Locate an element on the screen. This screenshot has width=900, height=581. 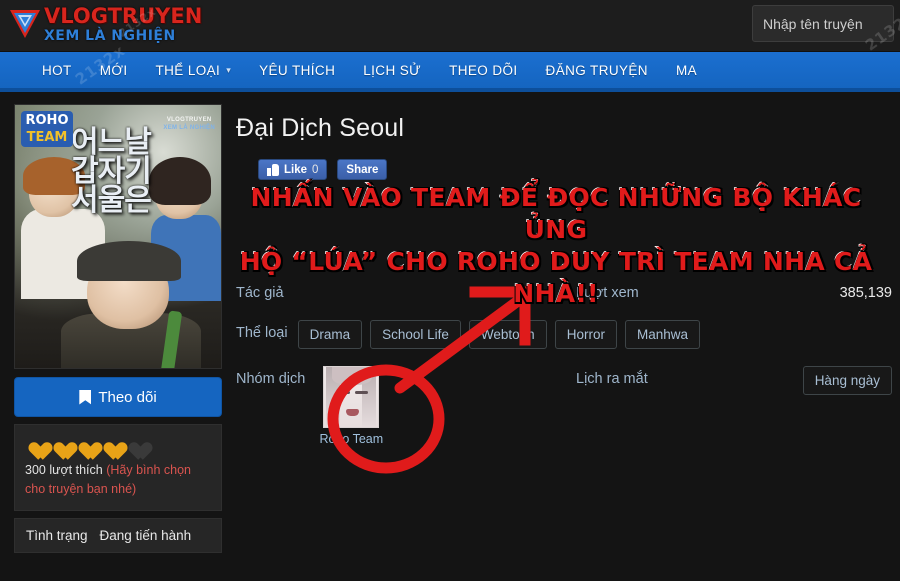
nav-item-4: LỊCH SỬ is located at coordinates (392, 70).